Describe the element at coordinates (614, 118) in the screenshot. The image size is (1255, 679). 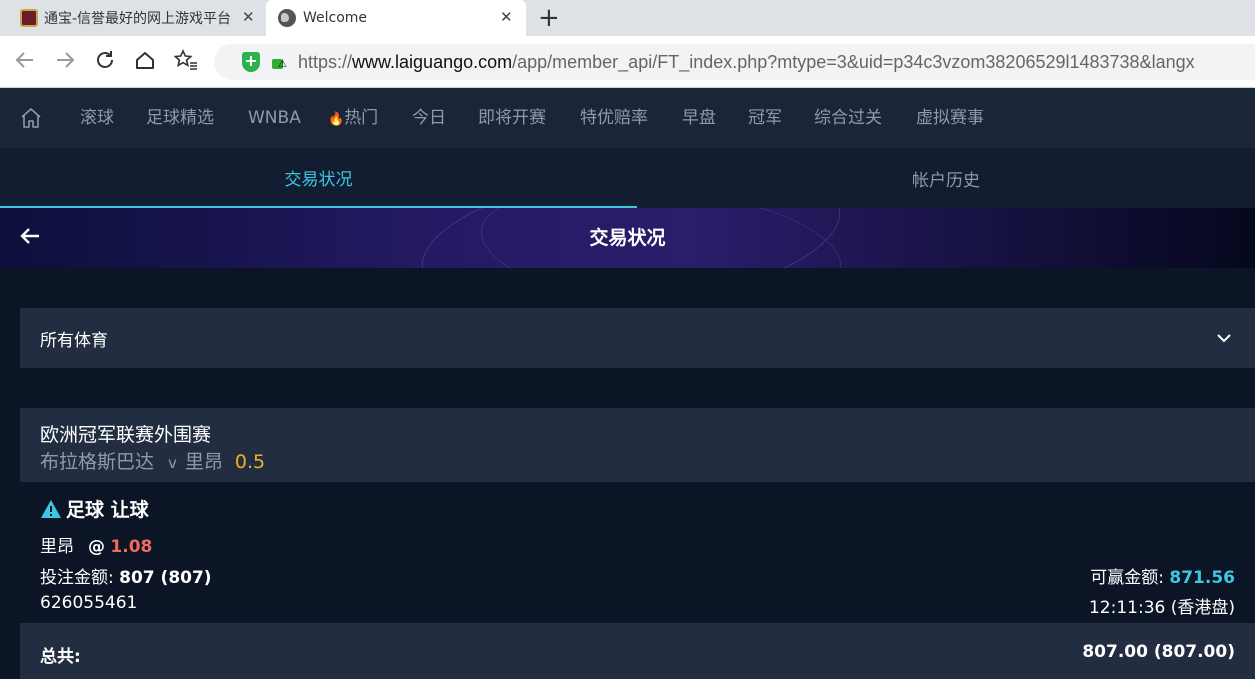
I see `nav-item-special-odds: 特优赔率` at that location.